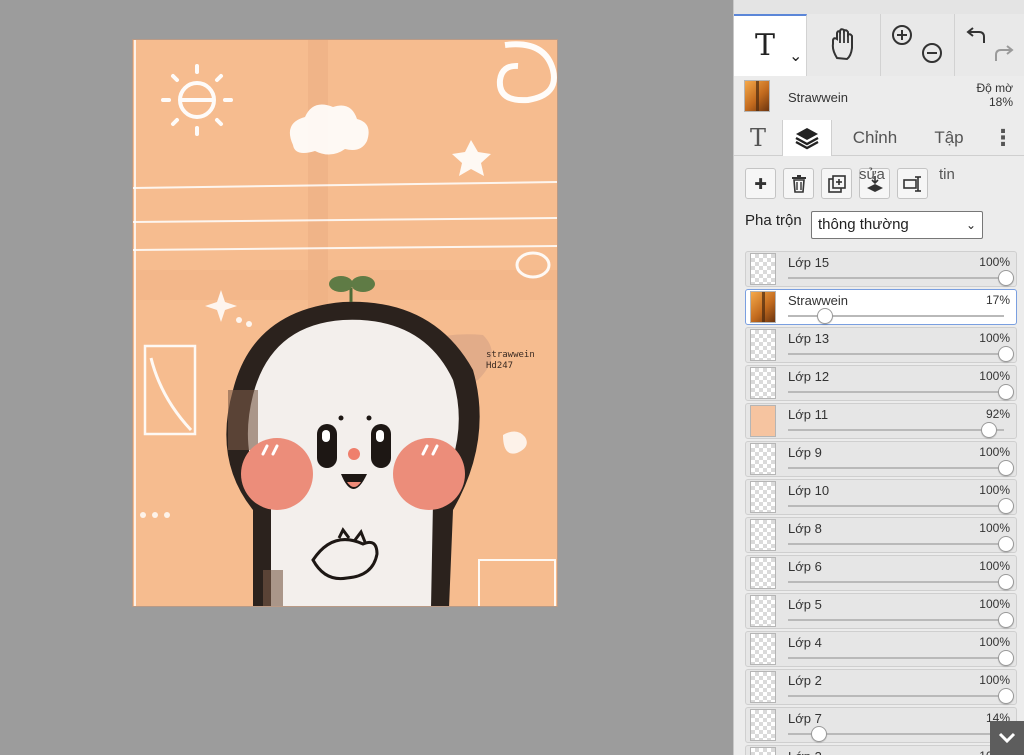 The height and width of the screenshot is (755, 1024). I want to click on duplicate-layer-button, so click(836, 183).